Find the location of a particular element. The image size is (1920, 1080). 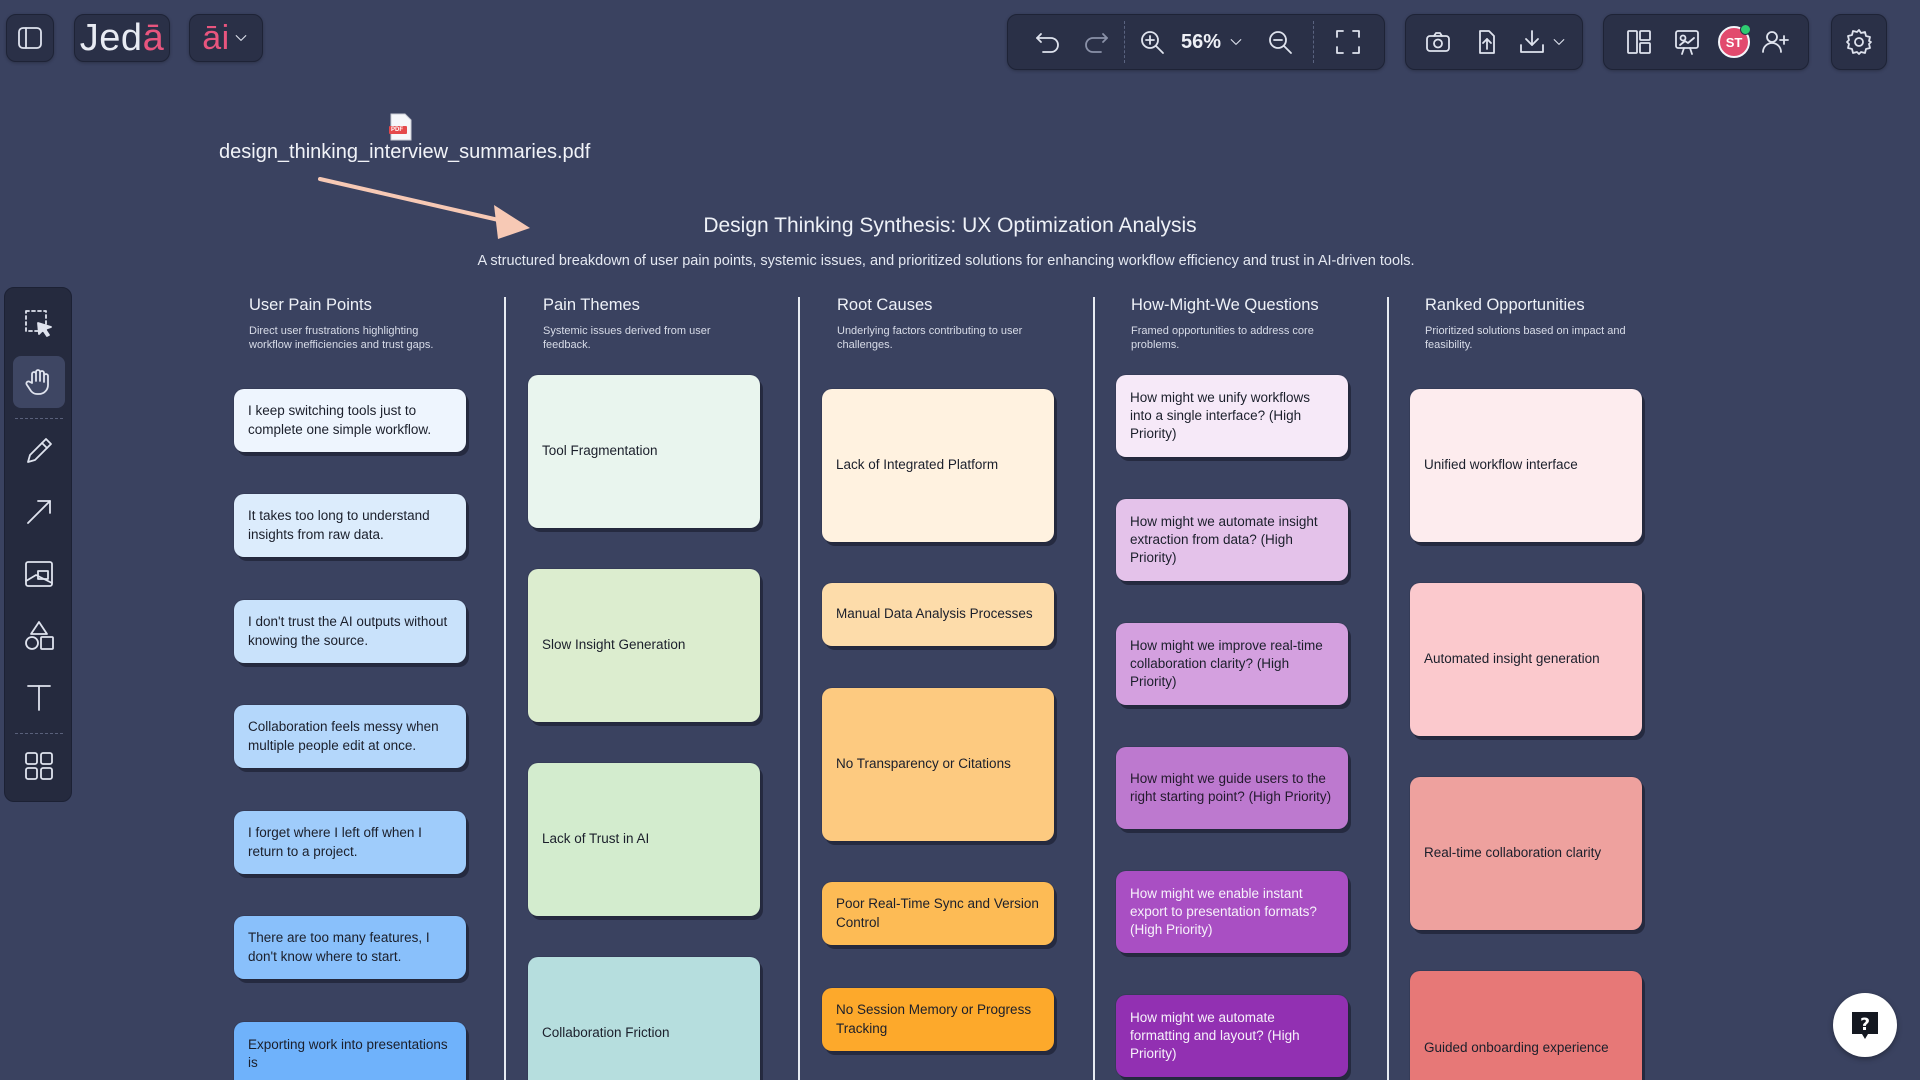

ai-menu-button: āi is located at coordinates (226, 38).